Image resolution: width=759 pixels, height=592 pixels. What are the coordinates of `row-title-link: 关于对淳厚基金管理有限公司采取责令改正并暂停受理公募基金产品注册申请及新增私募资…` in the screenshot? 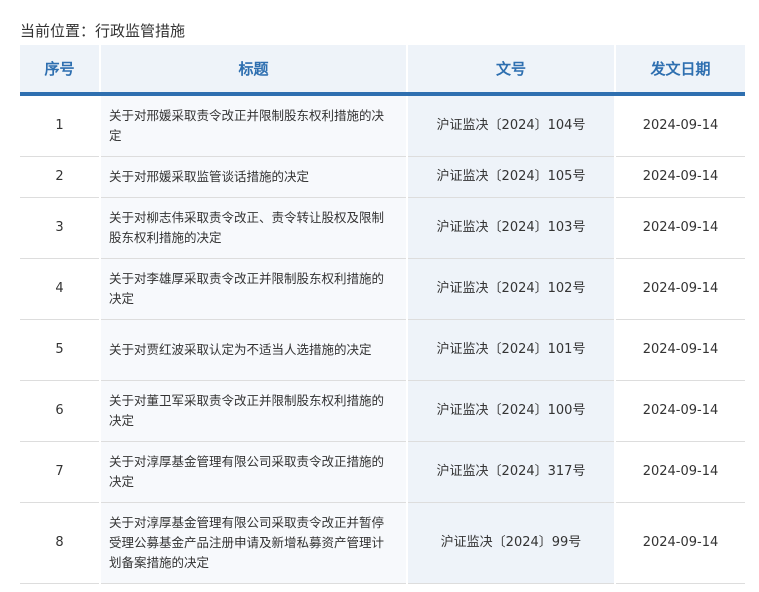 It's located at (253, 543).